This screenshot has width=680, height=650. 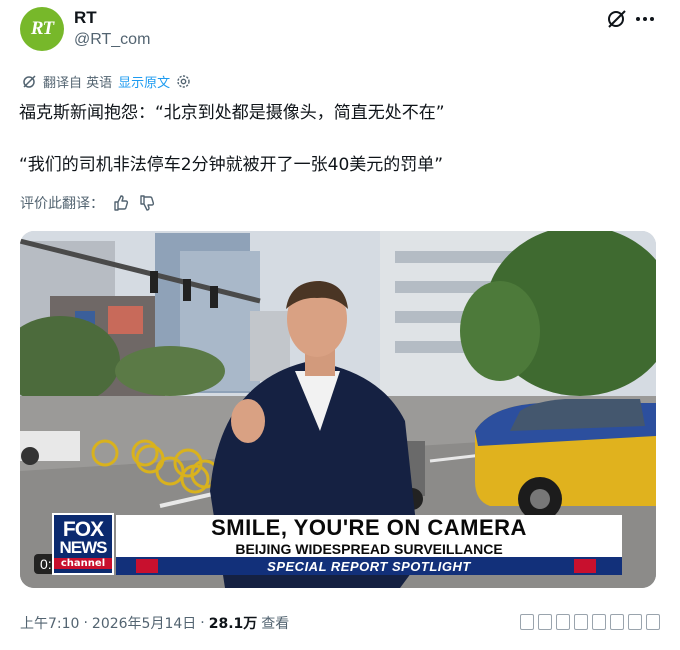 I want to click on translate-icon, so click(x=29, y=81).